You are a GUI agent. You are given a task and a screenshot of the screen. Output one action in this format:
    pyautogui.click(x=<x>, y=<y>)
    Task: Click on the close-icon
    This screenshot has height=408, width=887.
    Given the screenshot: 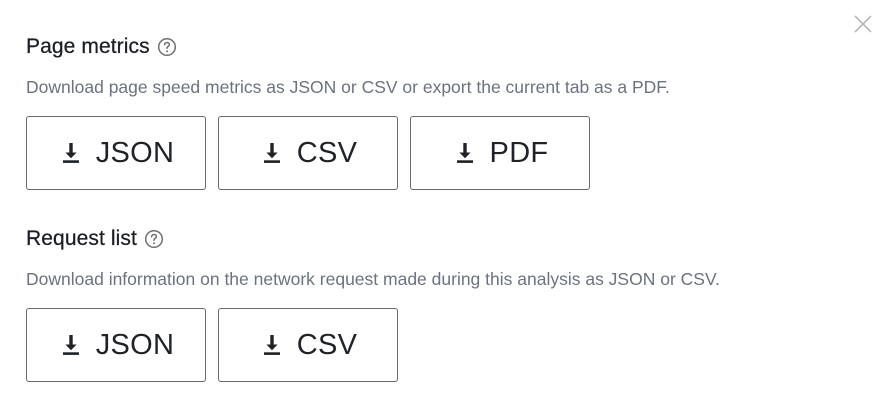 What is the action you would take?
    pyautogui.click(x=863, y=24)
    